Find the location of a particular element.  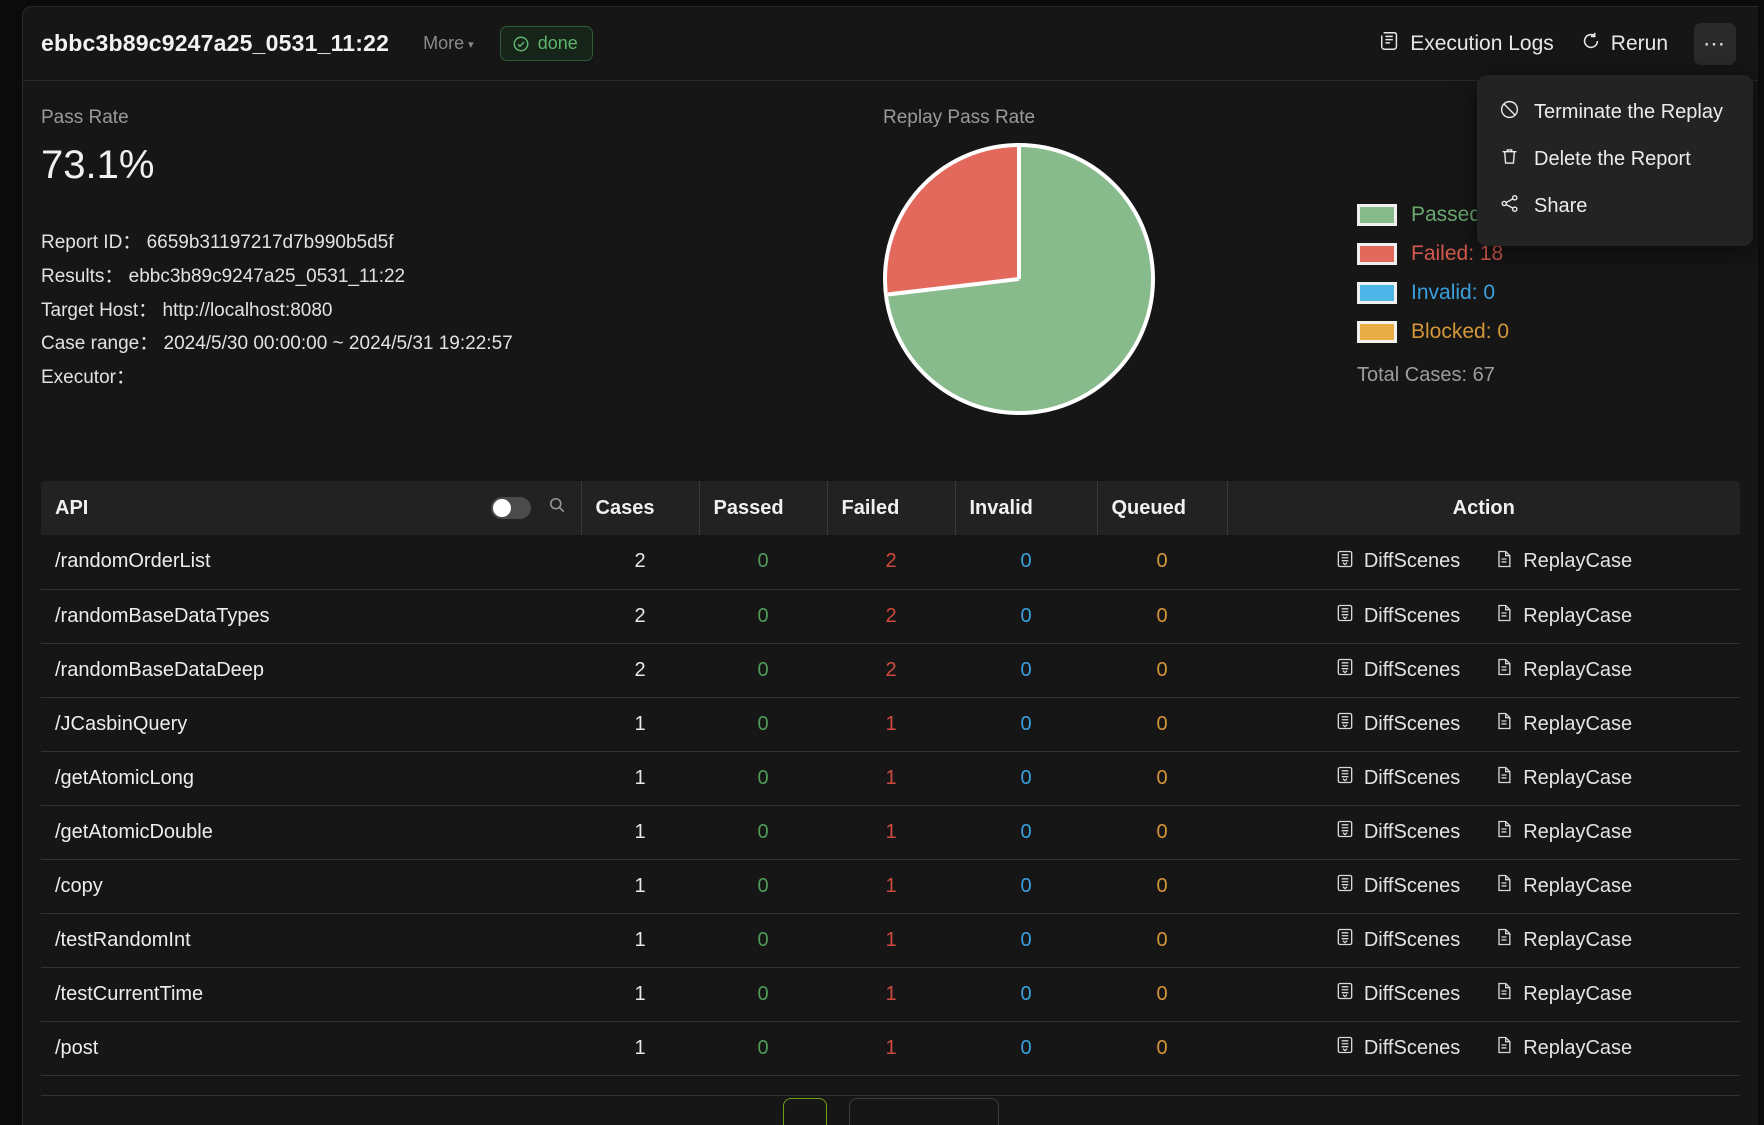

more-toggle: More ▾ is located at coordinates (448, 43).